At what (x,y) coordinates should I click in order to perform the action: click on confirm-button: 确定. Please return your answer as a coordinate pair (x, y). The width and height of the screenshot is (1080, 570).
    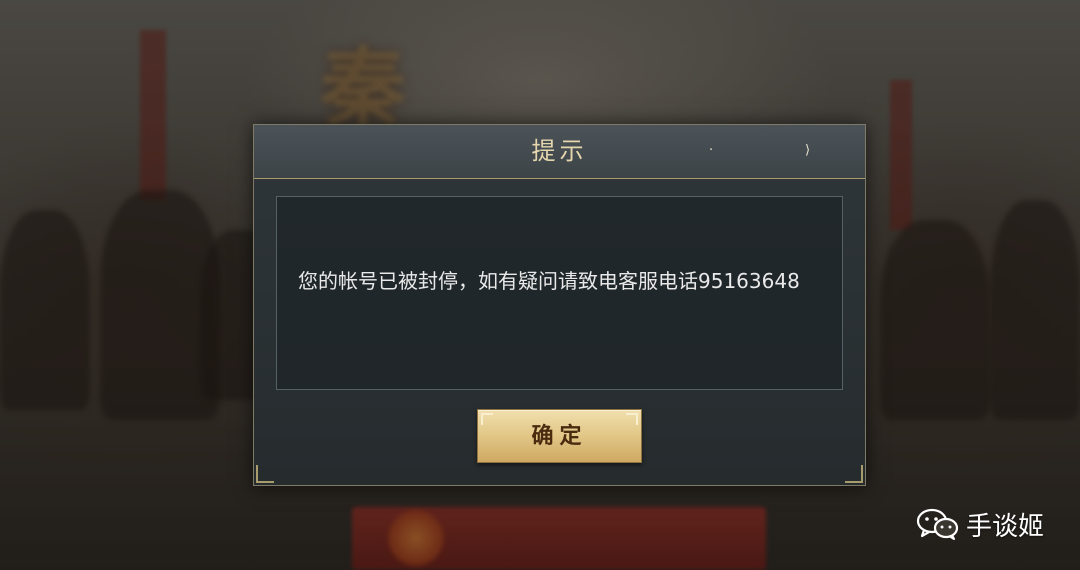
    Looking at the image, I should click on (559, 436).